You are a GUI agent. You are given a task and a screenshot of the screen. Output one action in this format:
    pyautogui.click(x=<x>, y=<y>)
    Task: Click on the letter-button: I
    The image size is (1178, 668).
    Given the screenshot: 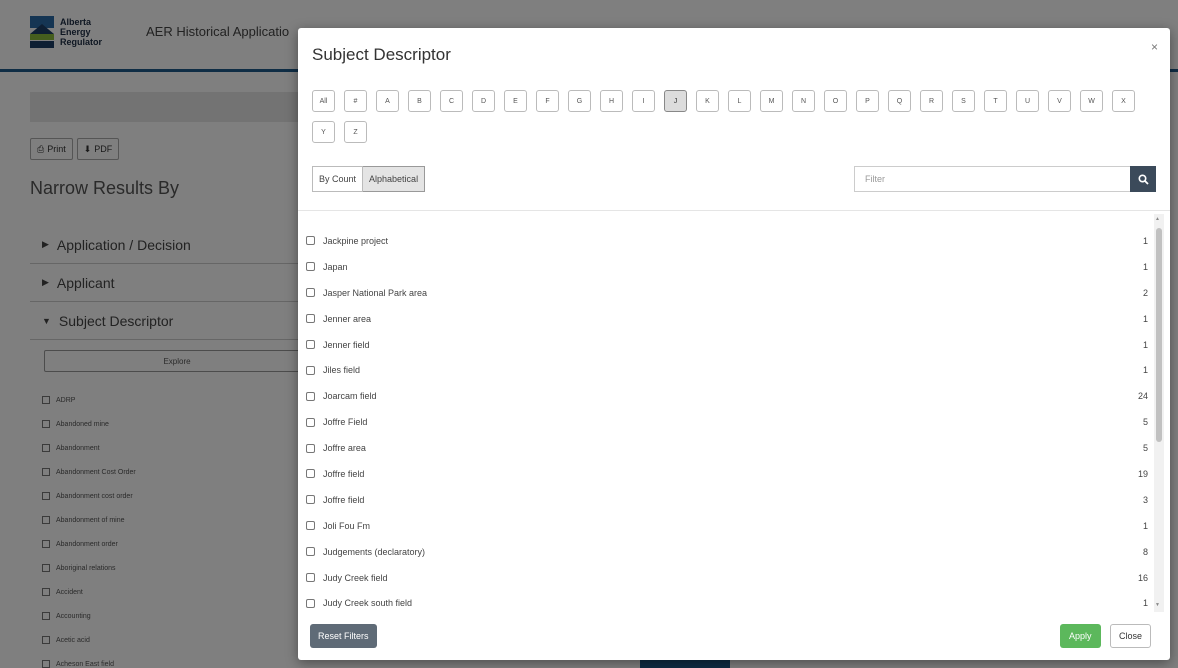 What is the action you would take?
    pyautogui.click(x=643, y=101)
    